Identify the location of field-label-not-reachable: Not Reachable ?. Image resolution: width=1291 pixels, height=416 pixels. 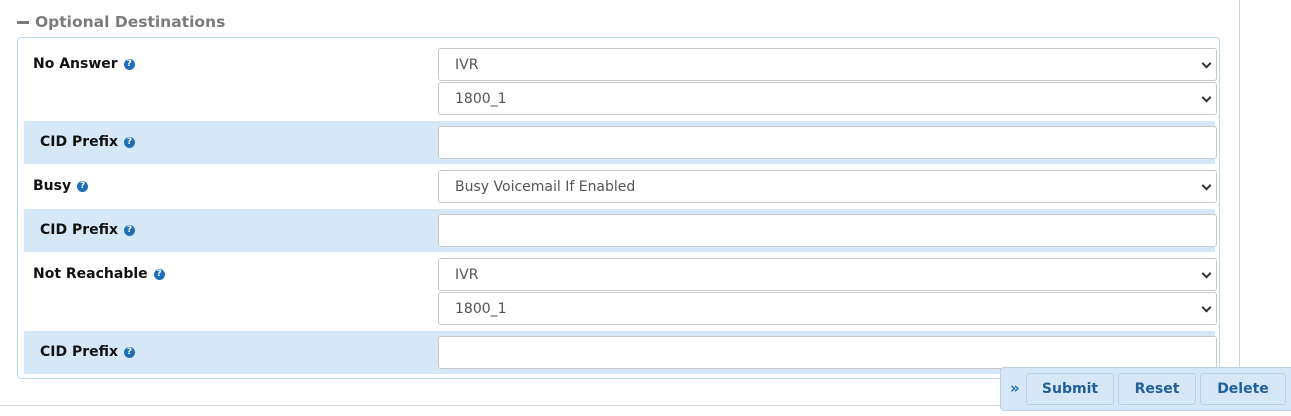
(99, 274).